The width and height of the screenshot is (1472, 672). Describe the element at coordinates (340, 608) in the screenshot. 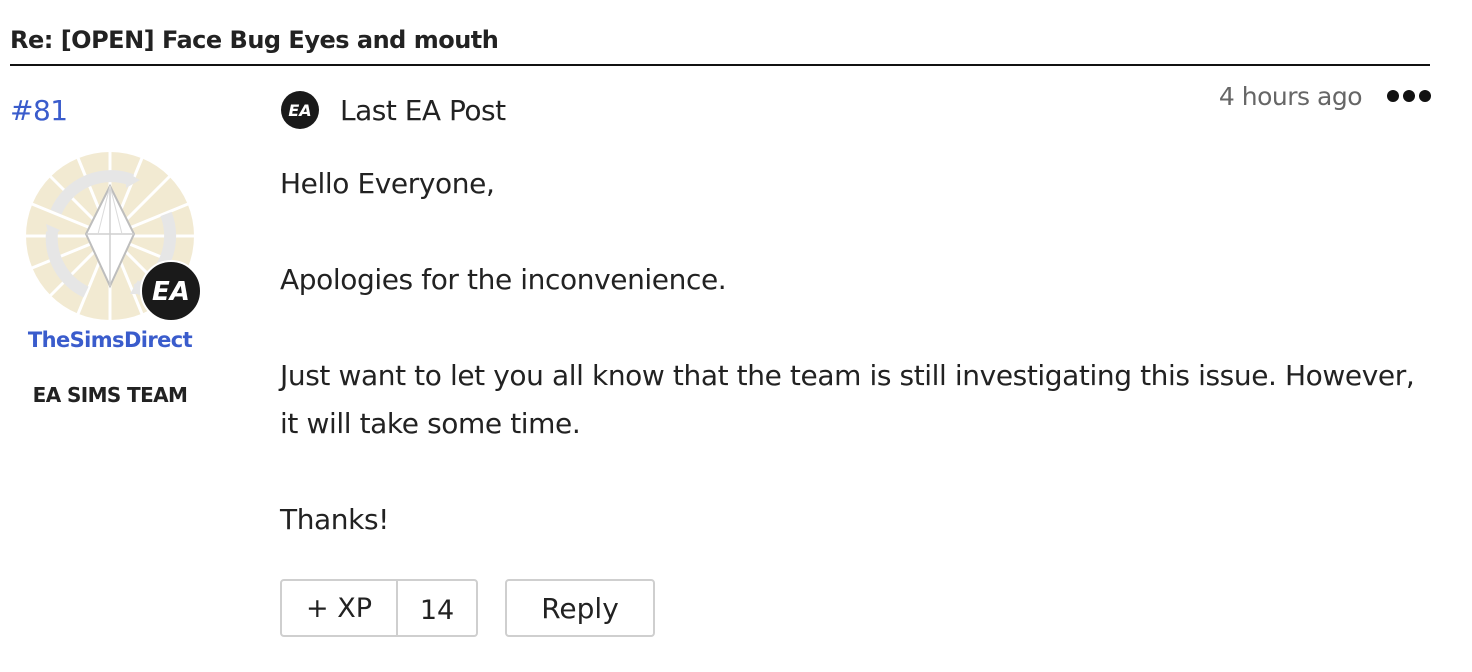

I see `add-xp-button: + XP` at that location.